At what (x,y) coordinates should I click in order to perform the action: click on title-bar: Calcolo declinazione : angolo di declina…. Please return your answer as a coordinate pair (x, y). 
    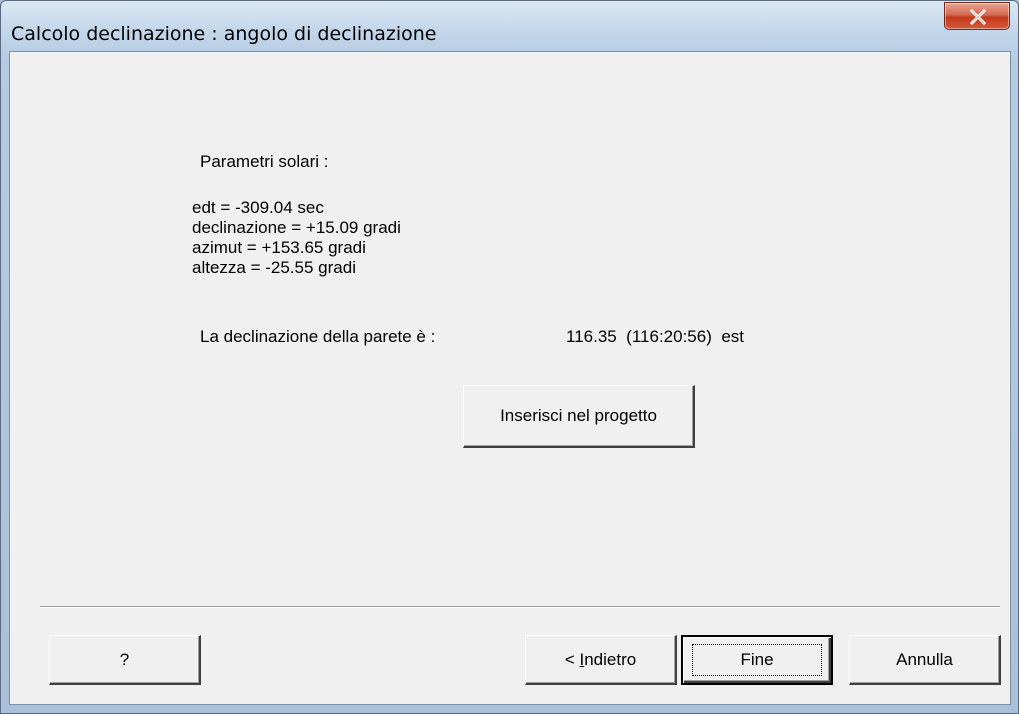
    Looking at the image, I should click on (509, 26).